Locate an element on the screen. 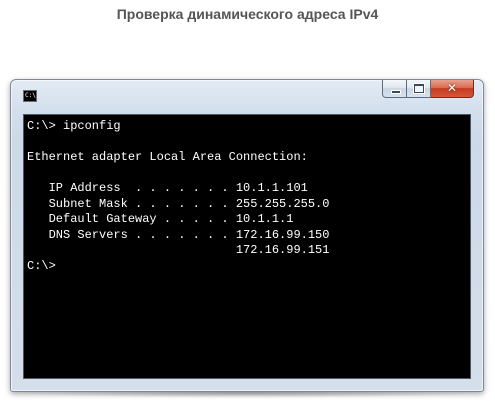  close-button: ✕ is located at coordinates (452, 89).